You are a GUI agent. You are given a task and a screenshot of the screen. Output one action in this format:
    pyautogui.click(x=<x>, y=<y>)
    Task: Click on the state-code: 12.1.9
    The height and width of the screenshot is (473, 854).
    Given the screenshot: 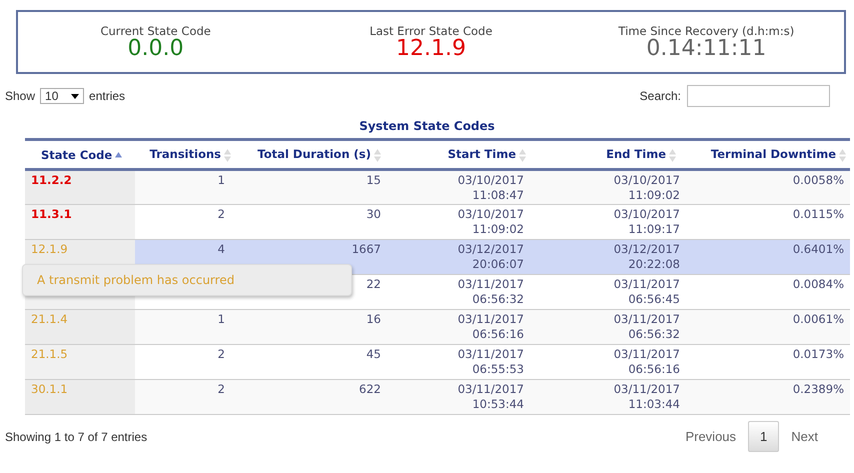 What is the action you would take?
    pyautogui.click(x=49, y=249)
    